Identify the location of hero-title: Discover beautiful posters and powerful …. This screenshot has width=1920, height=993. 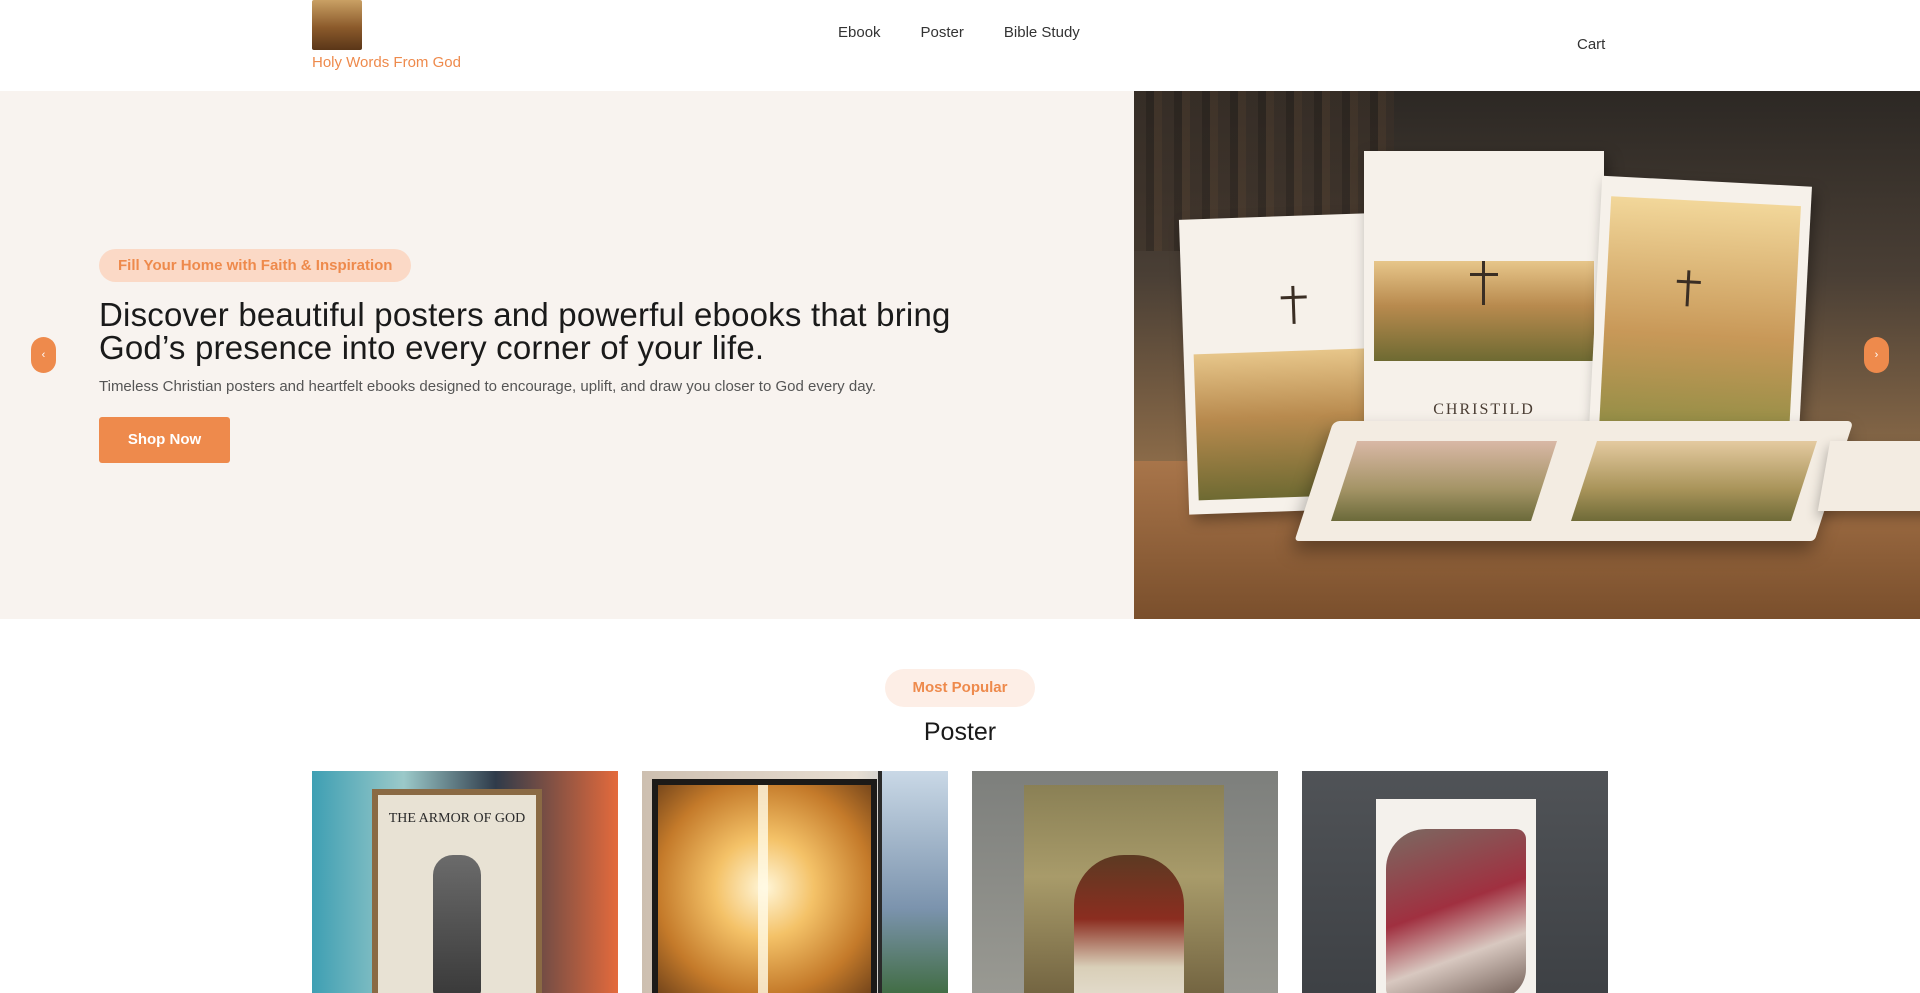
(525, 331).